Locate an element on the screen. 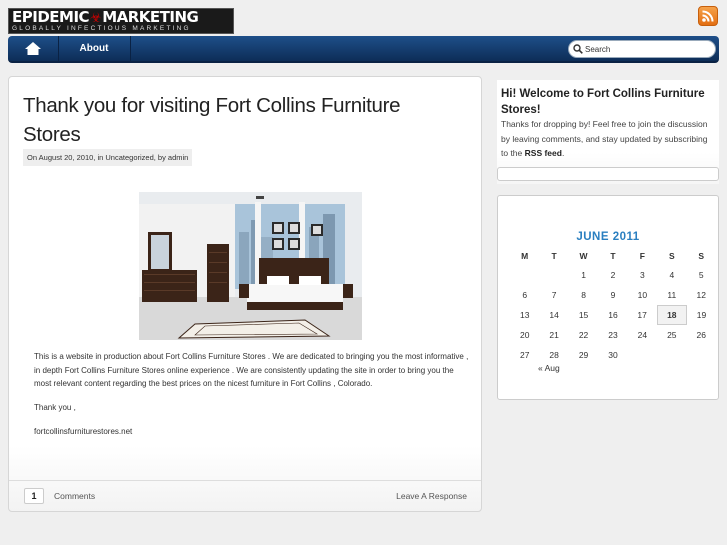 This screenshot has width=727, height=545. calendar-day: 27 is located at coordinates (524, 355).